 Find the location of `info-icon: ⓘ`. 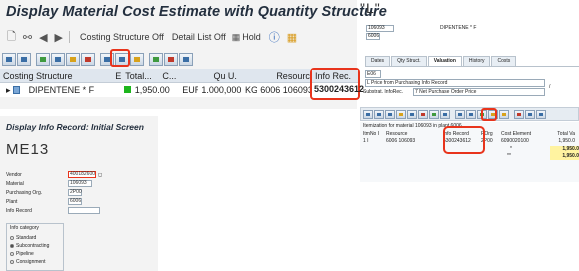

info-icon: ⓘ is located at coordinates (274, 37).